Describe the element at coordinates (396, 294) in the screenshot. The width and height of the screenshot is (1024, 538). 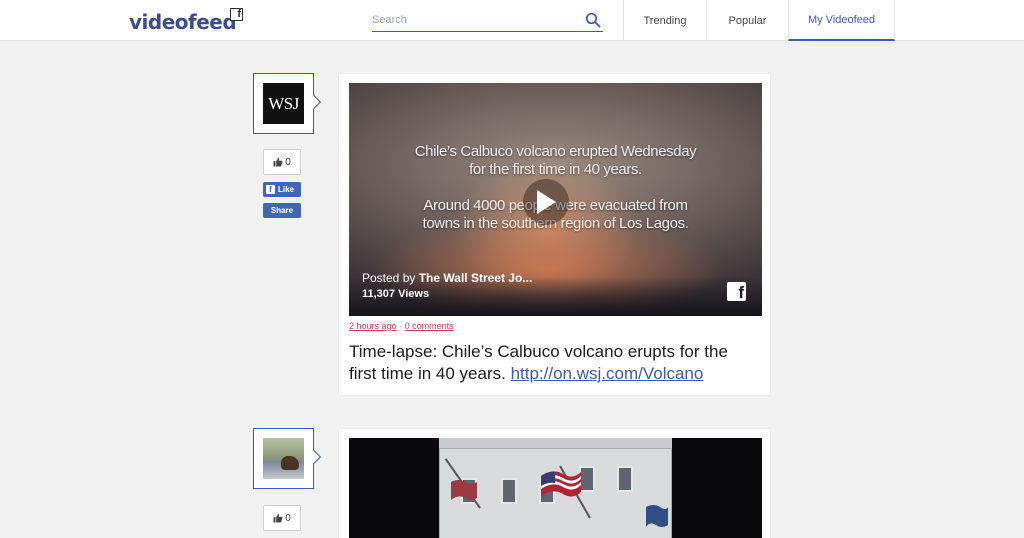
I see `view-count: 11,307 Views` at that location.